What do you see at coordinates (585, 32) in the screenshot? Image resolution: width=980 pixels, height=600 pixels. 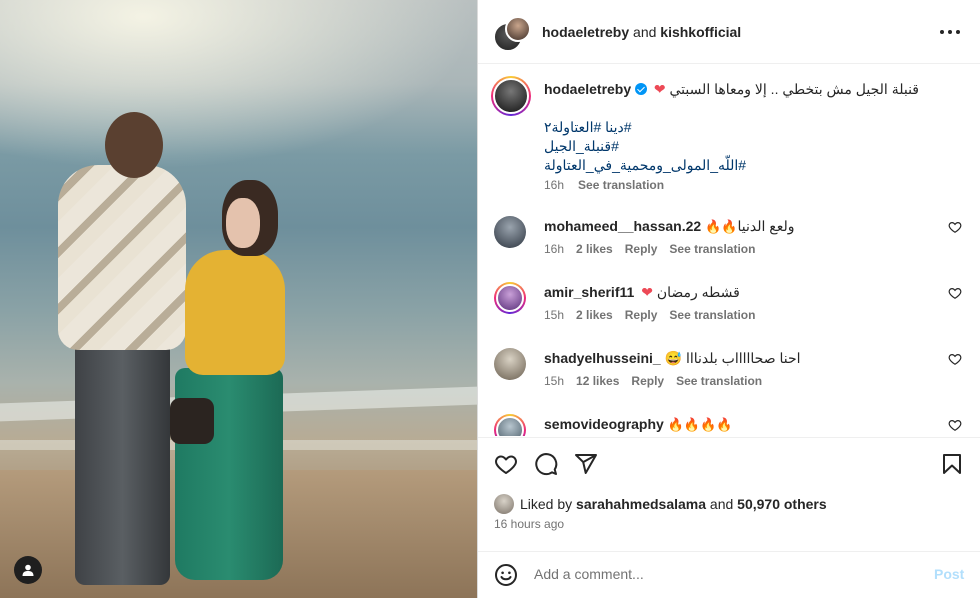 I see `author-username: hodaeletreby` at bounding box center [585, 32].